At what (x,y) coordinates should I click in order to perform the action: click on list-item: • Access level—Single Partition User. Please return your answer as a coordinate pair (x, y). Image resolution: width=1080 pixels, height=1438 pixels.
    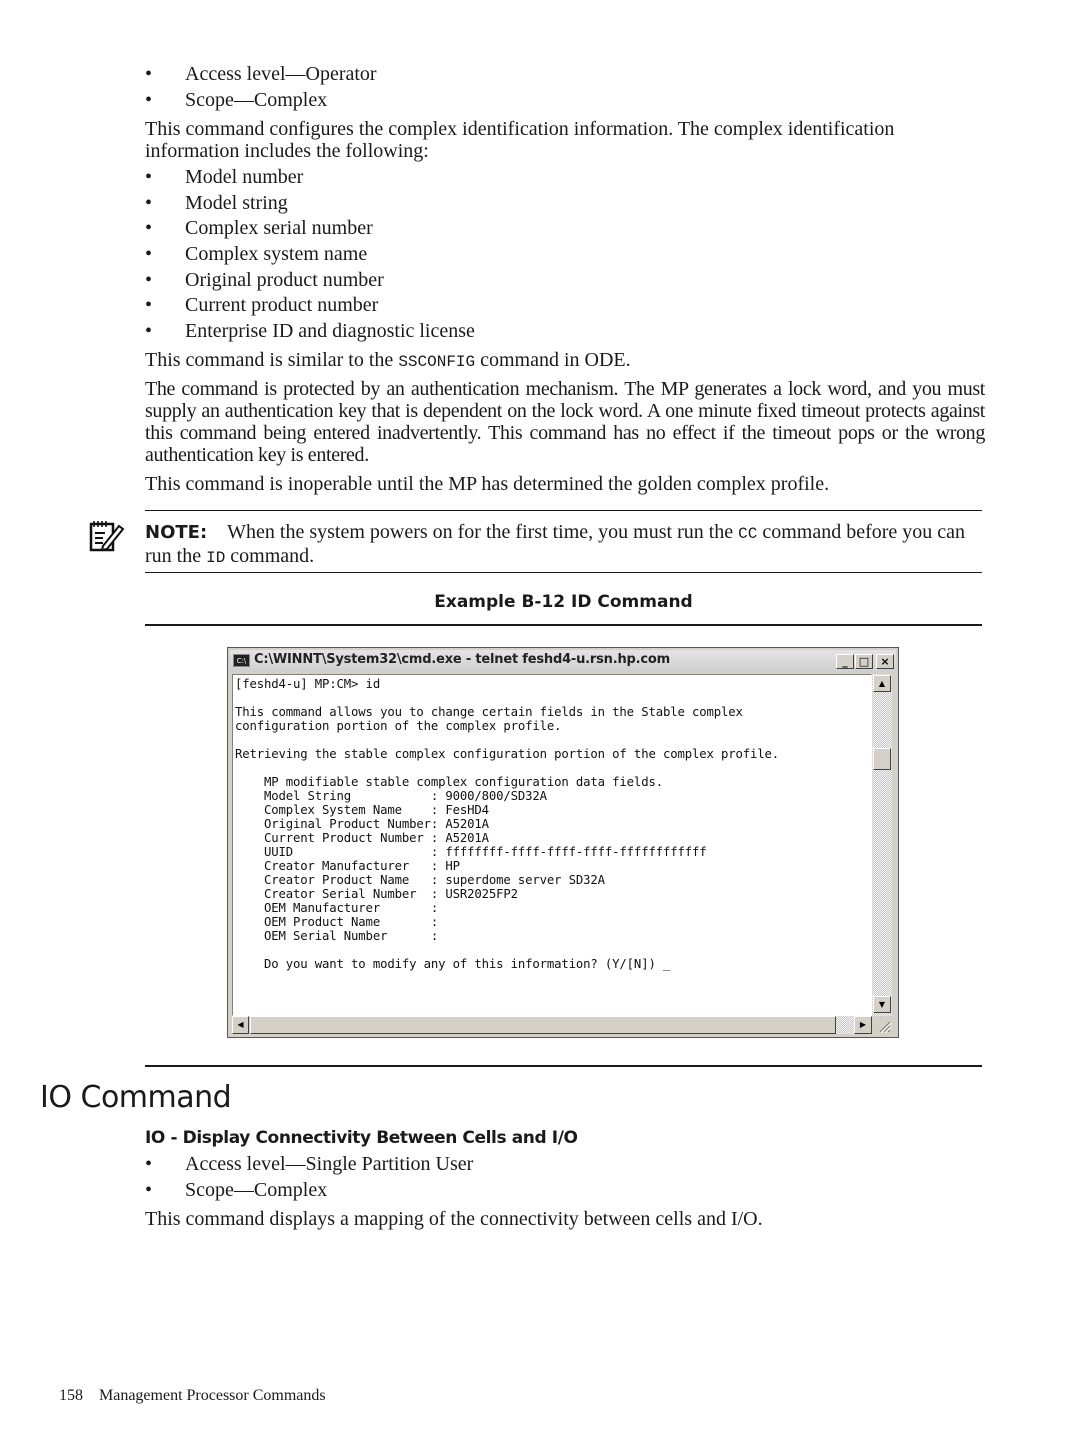
    Looking at the image, I should click on (309, 1166).